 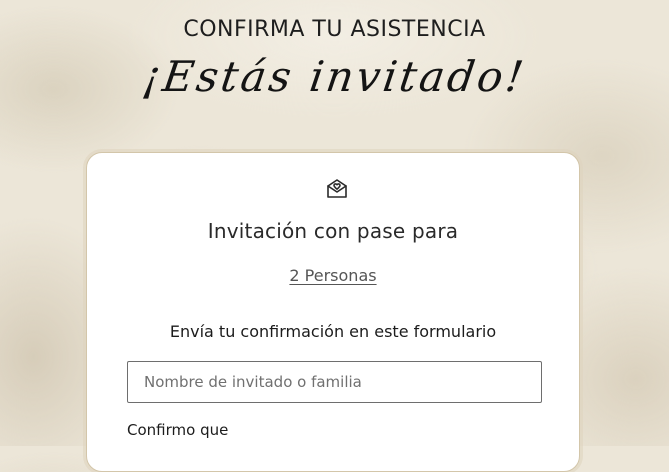 I want to click on rsvp-heading: CONFIRMA TU ASISTENCIA, so click(x=334, y=29).